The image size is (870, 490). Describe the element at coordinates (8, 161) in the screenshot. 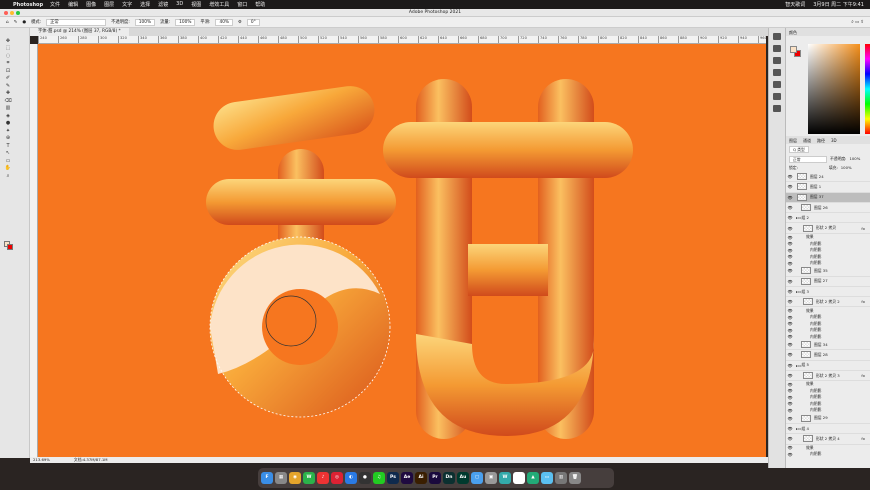

I see `tool-icon: ▭` at that location.